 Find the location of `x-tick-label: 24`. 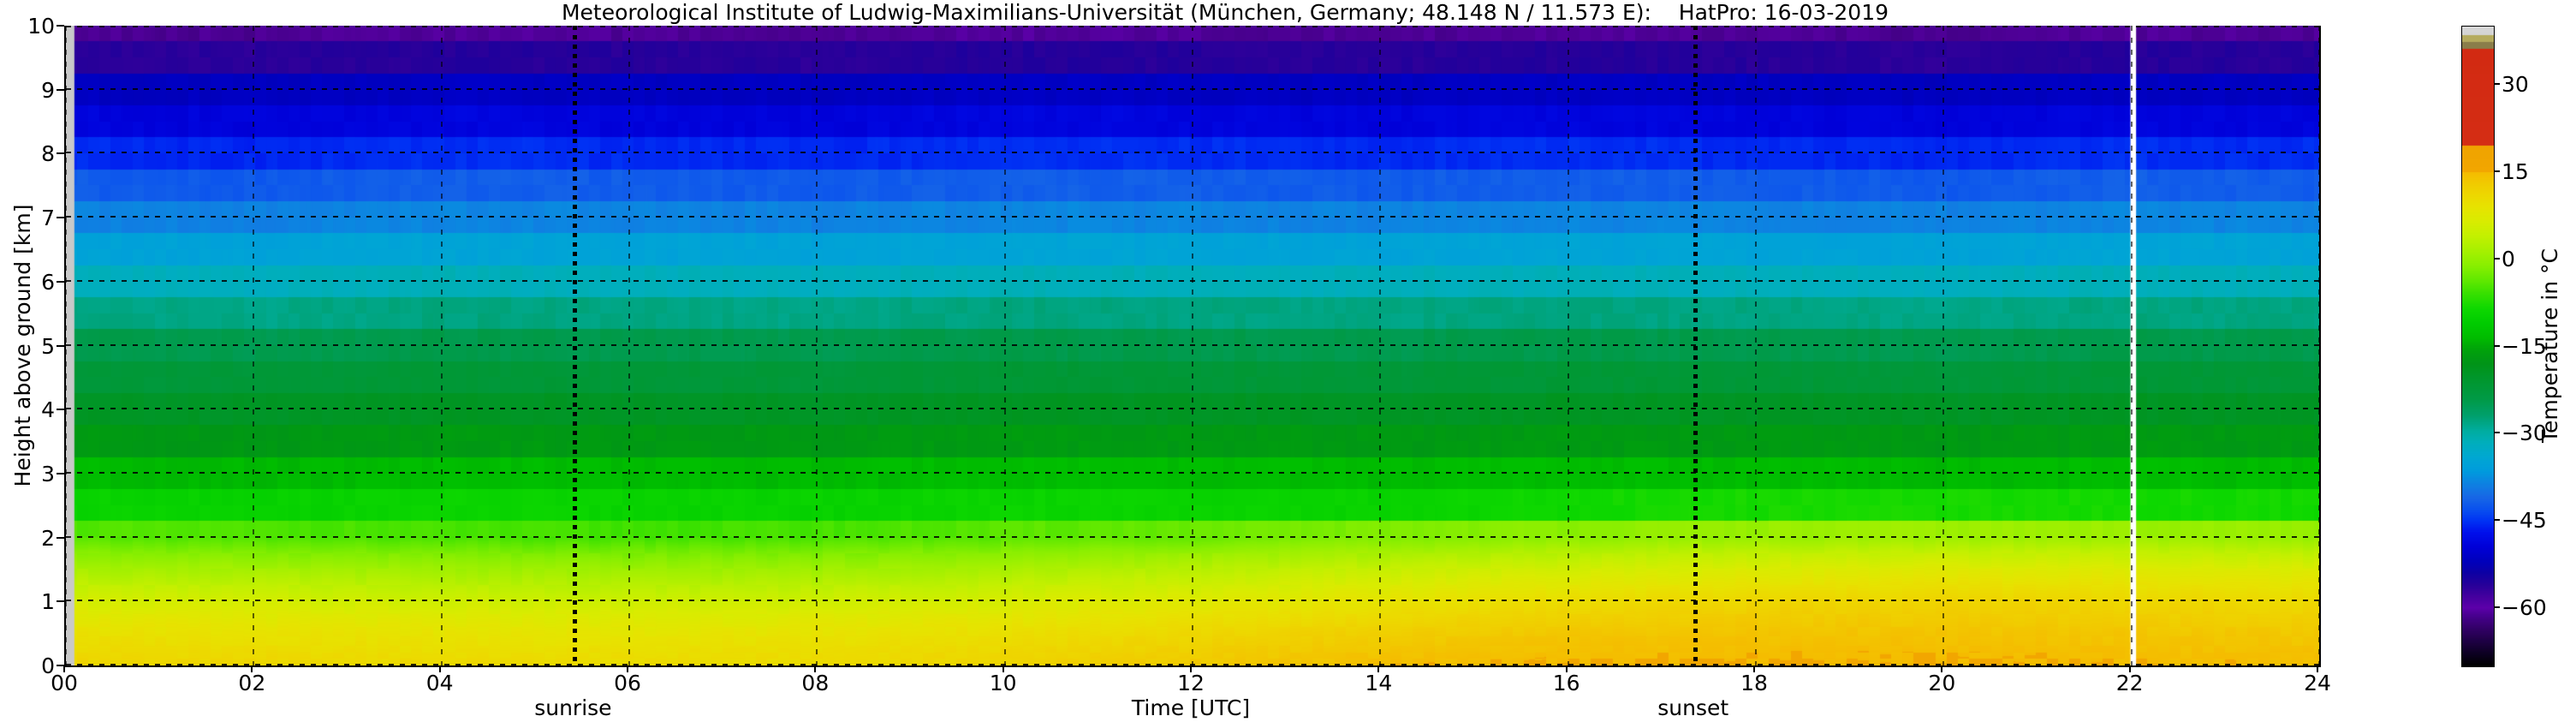

x-tick-label: 24 is located at coordinates (2317, 683).